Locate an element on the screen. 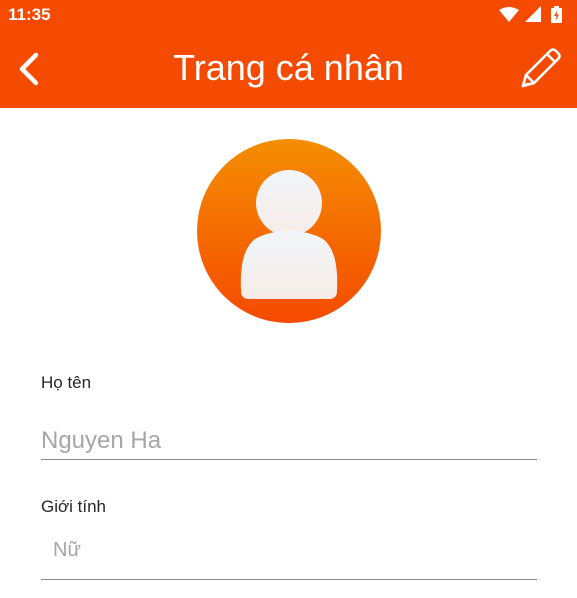 The image size is (577, 598). status-bar: 11:35 is located at coordinates (288, 15).